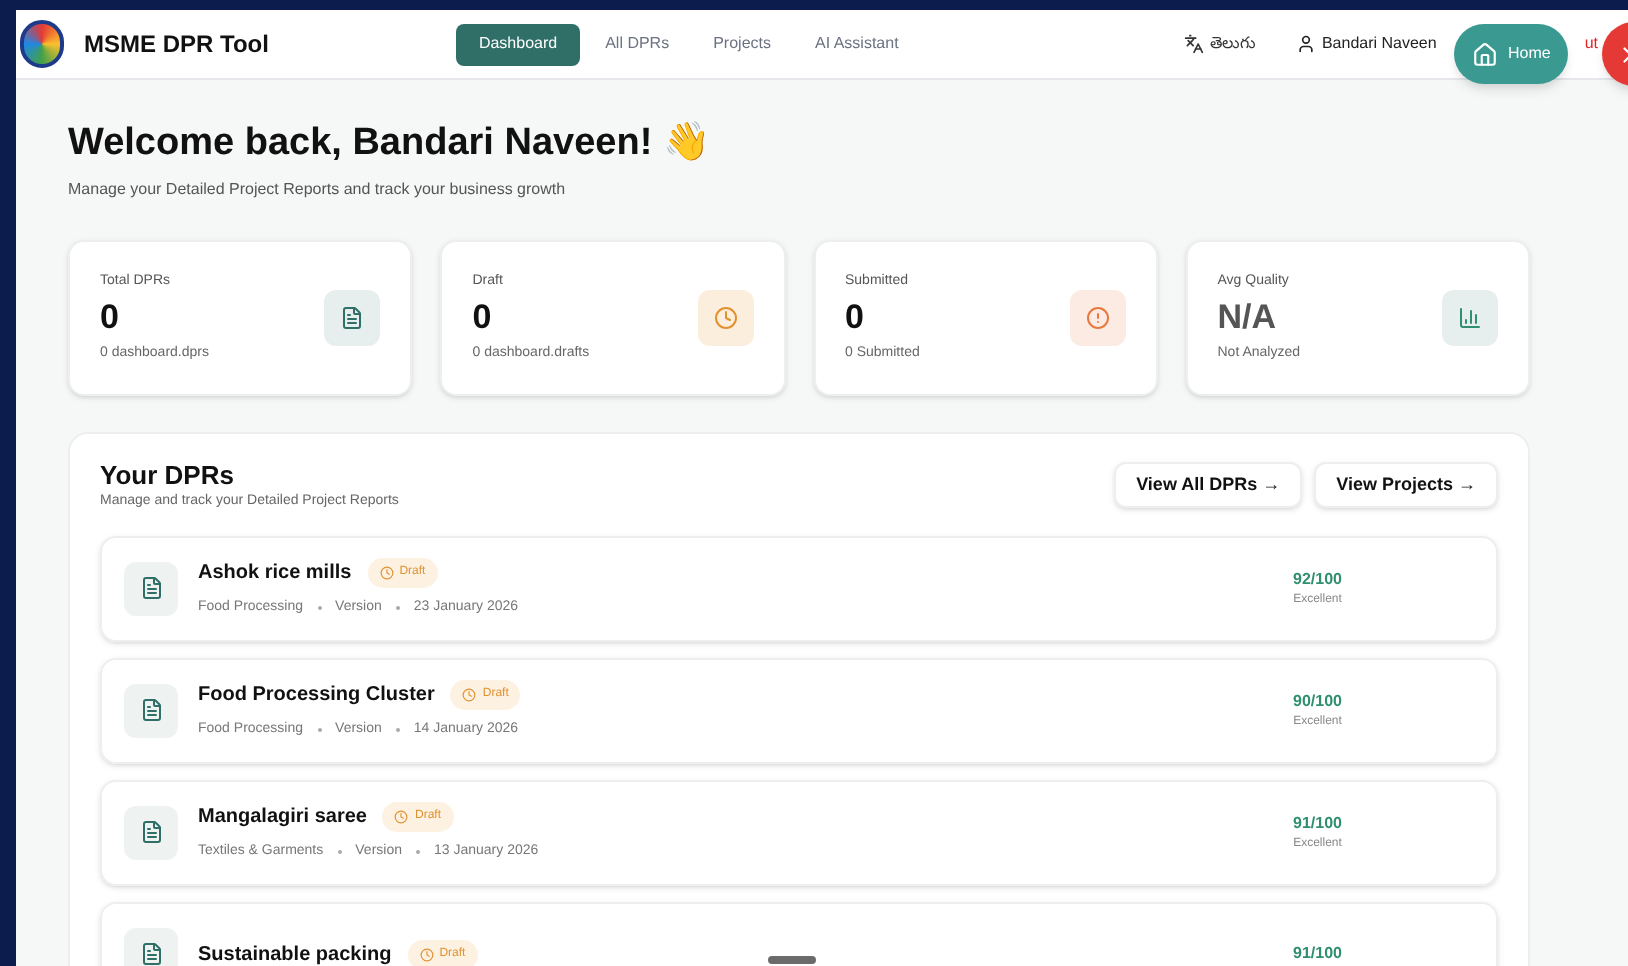  What do you see at coordinates (518, 44) in the screenshot?
I see `nav-tab: Dashboard` at bounding box center [518, 44].